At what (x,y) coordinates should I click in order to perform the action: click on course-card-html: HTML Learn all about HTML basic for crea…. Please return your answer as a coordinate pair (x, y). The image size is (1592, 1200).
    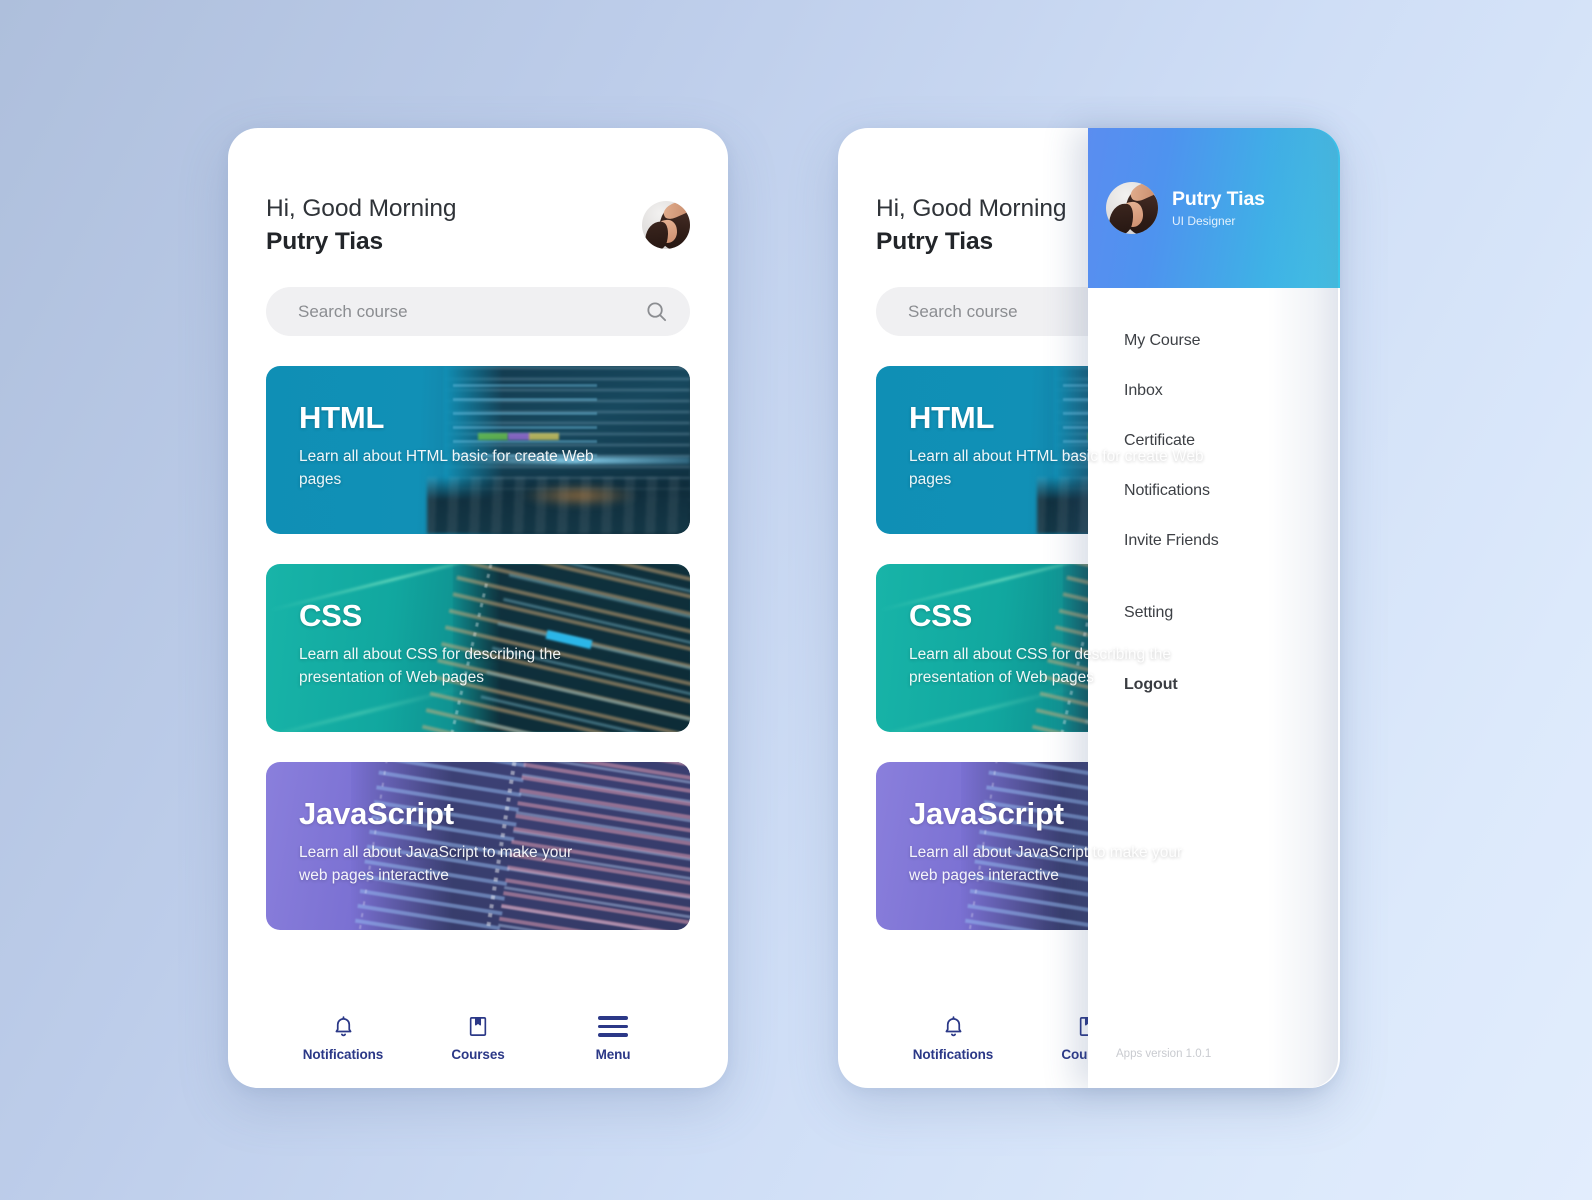
    Looking at the image, I should click on (478, 450).